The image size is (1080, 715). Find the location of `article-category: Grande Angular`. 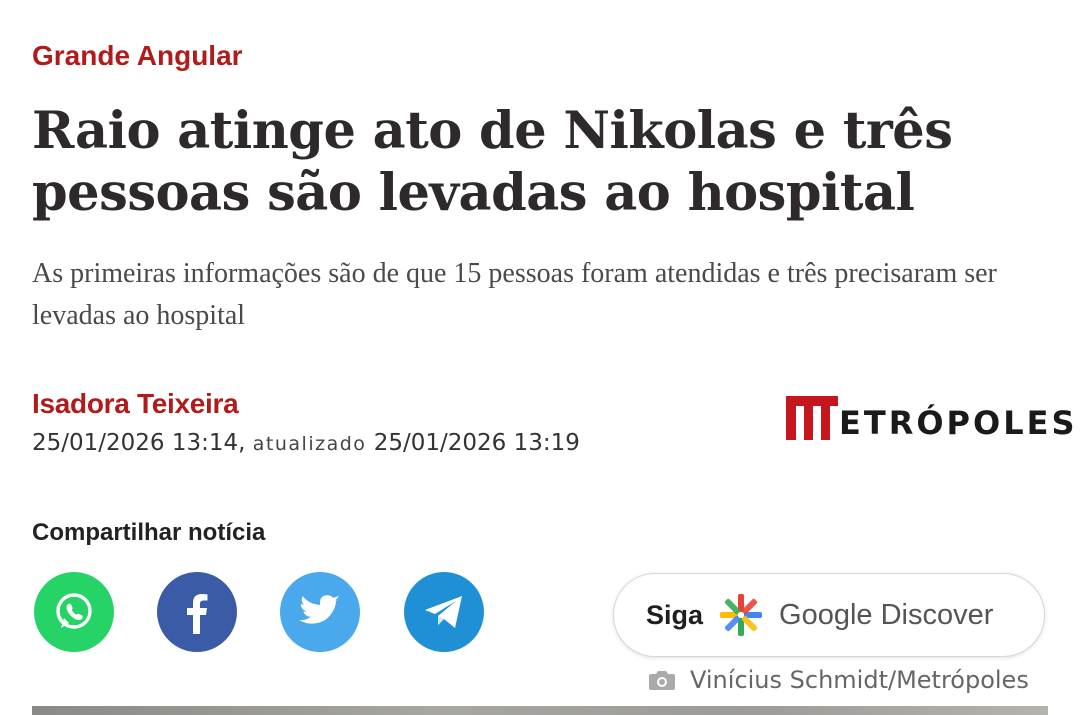

article-category: Grande Angular is located at coordinates (137, 56).